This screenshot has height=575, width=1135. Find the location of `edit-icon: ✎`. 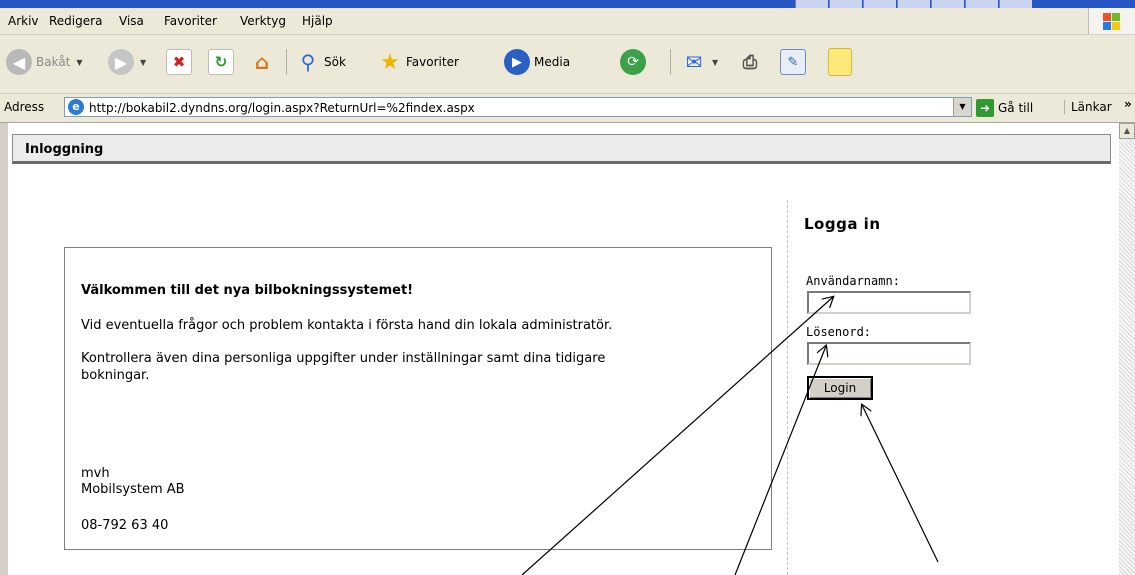

edit-icon: ✎ is located at coordinates (793, 62).